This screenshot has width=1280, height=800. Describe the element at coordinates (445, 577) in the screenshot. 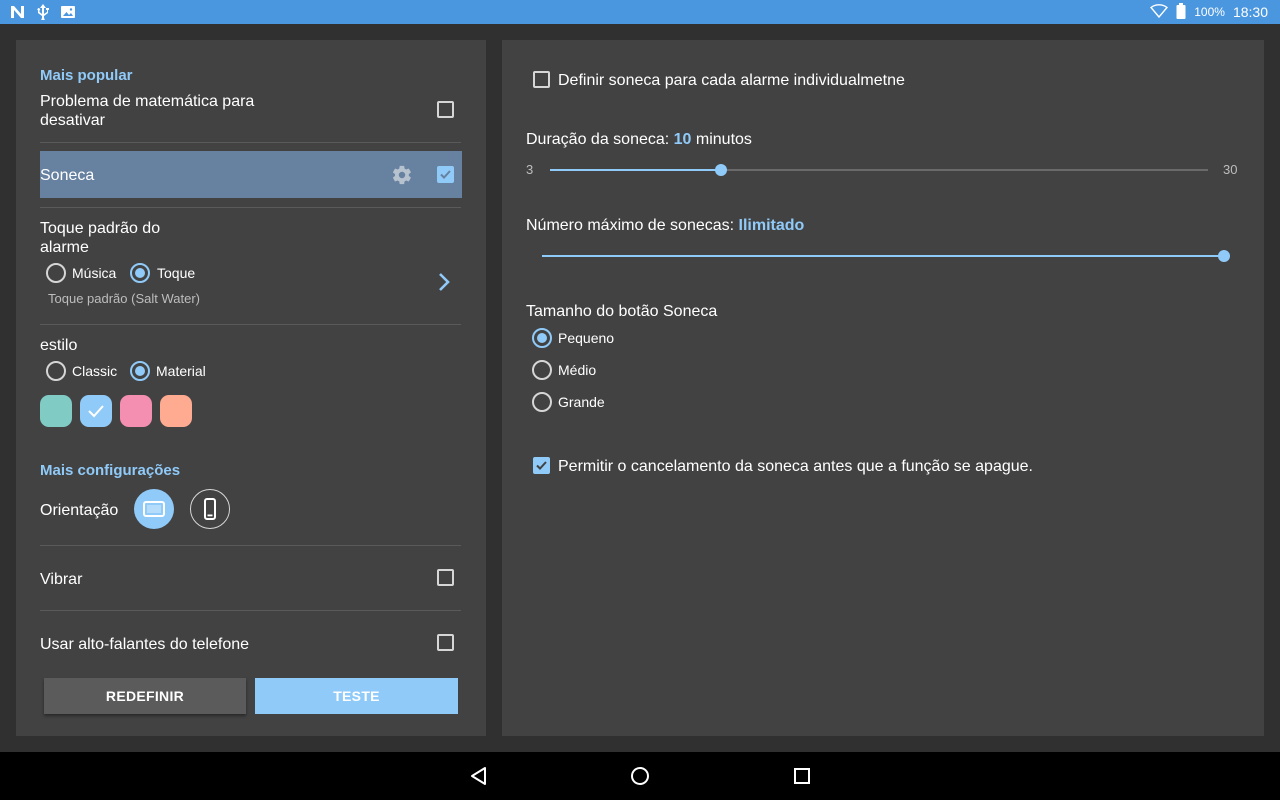

I see `vibrate-checkbox` at that location.